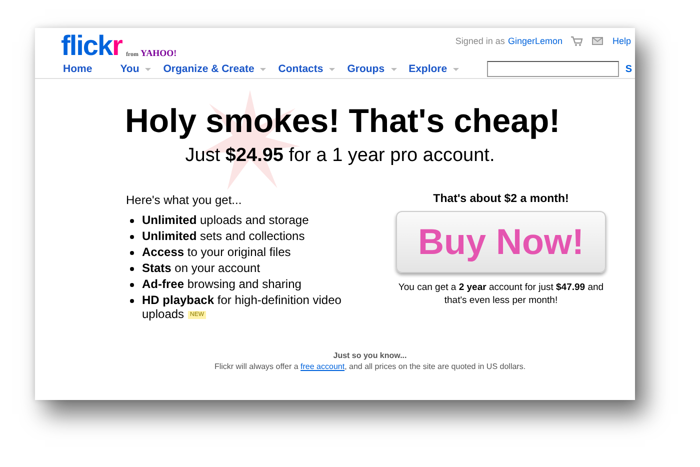  What do you see at coordinates (223, 236) in the screenshot?
I see `benefit-text: Unlimited sets and collections` at bounding box center [223, 236].